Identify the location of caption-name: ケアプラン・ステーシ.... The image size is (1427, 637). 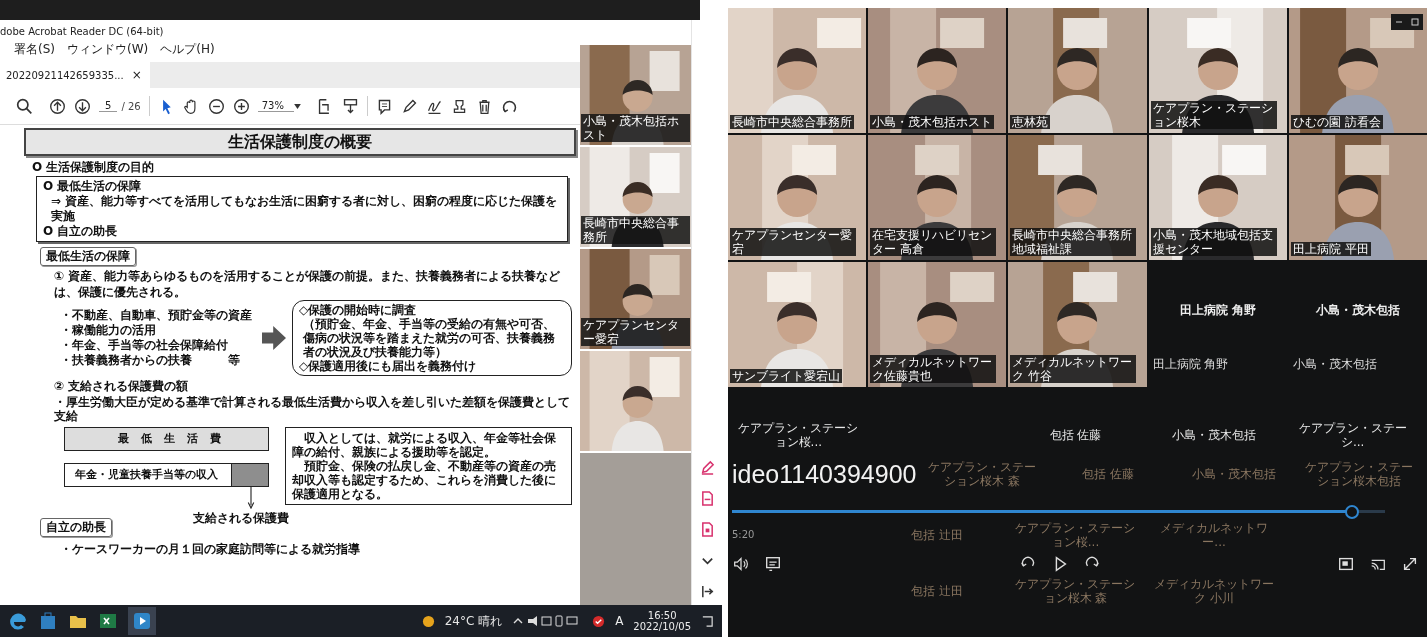
(1352, 435).